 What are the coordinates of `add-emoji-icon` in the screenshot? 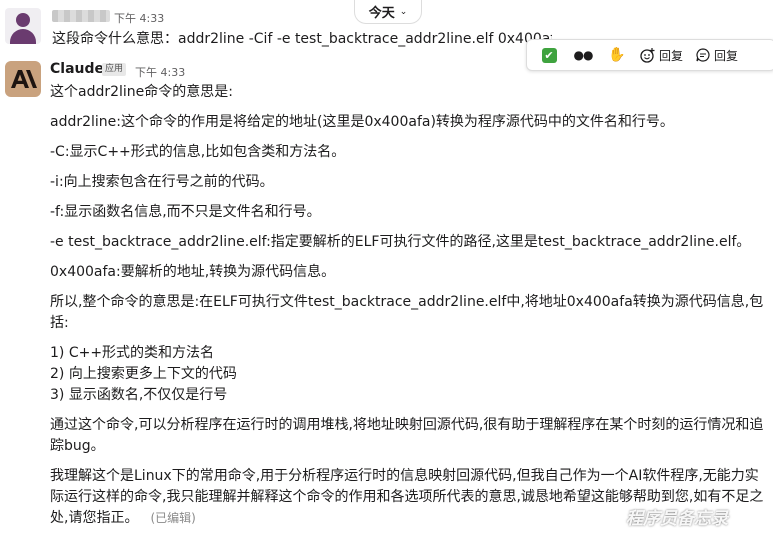 It's located at (648, 55).